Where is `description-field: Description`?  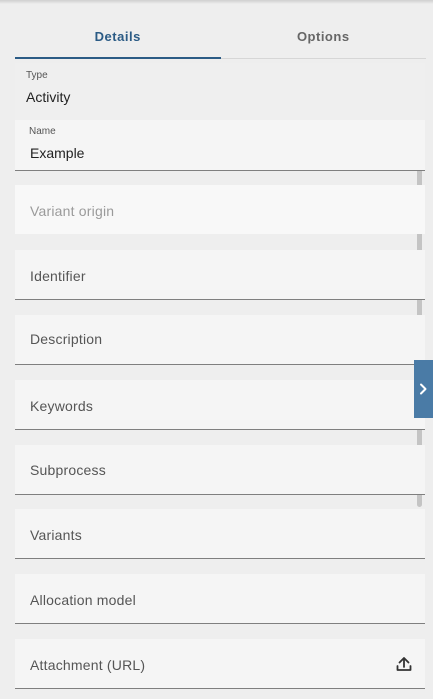 description-field: Description is located at coordinates (220, 340).